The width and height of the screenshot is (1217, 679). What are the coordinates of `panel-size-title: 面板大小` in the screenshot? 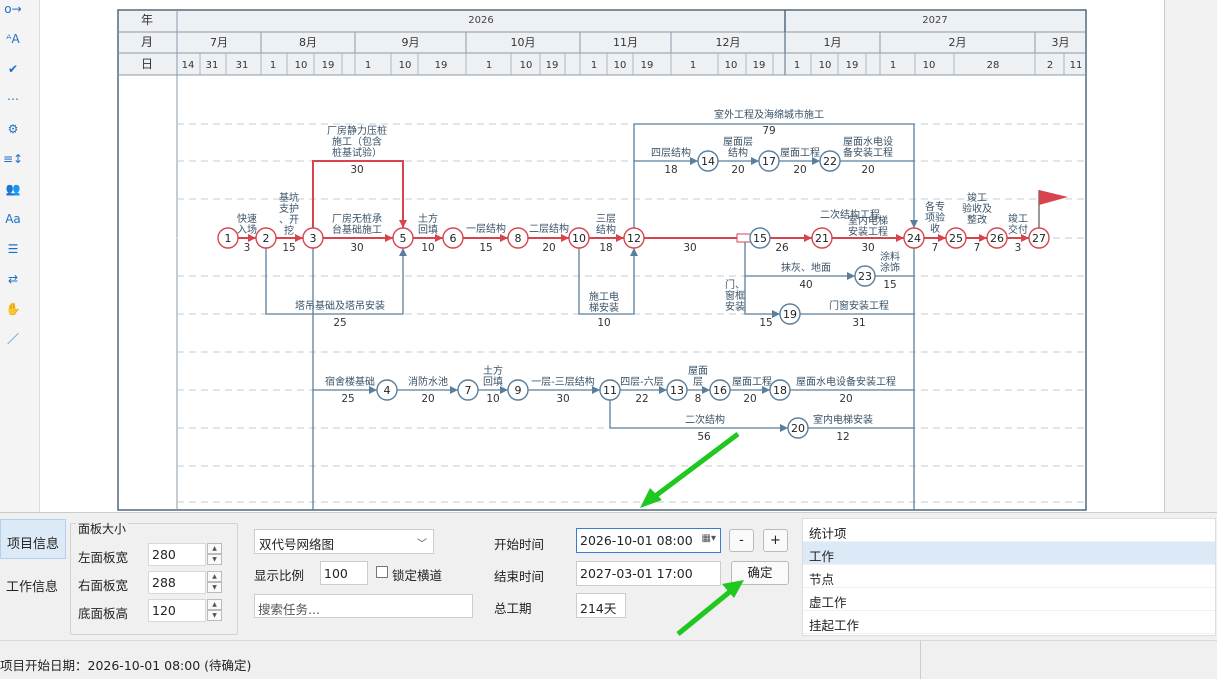 It's located at (102, 528).